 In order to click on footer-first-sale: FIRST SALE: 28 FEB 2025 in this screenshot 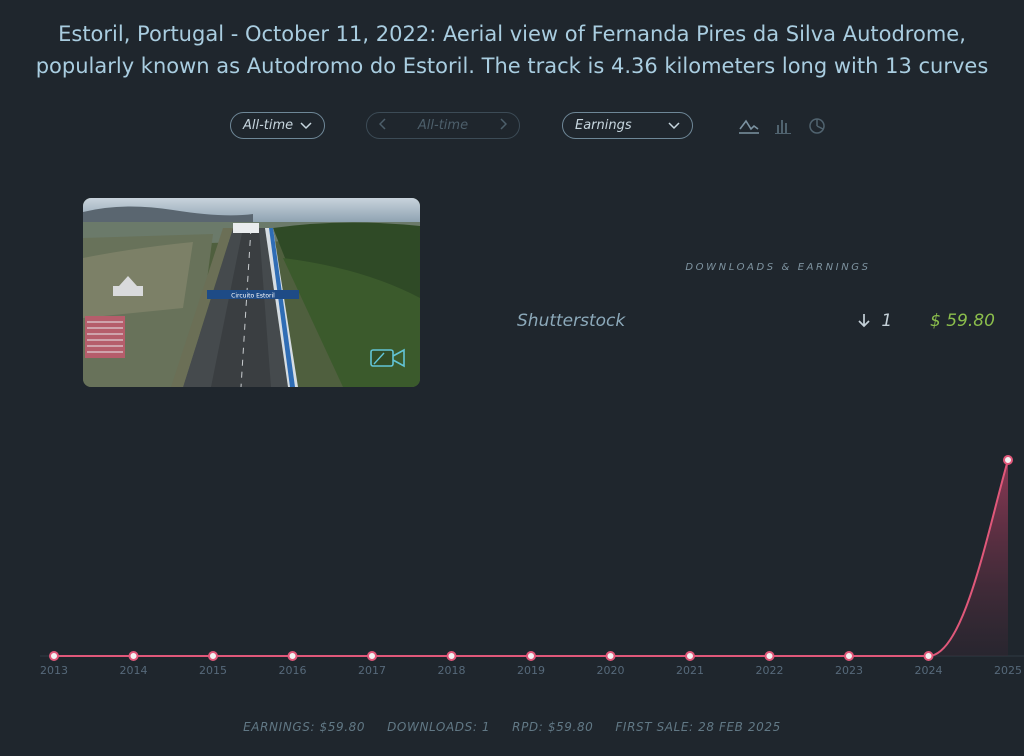, I will do `click(698, 727)`.